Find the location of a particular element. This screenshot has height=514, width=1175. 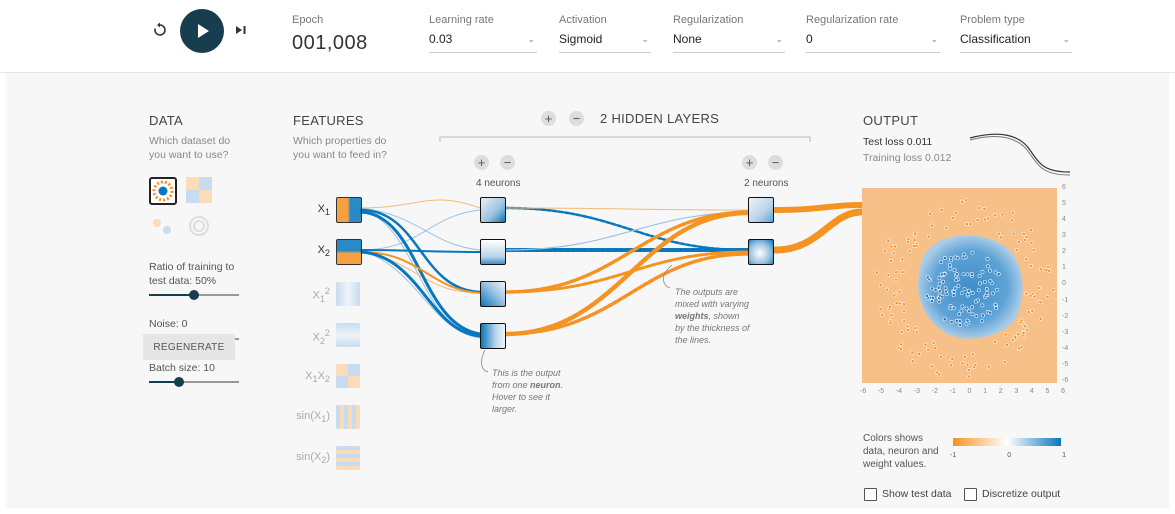

y-axis-tick: 3 is located at coordinates (1064, 236).